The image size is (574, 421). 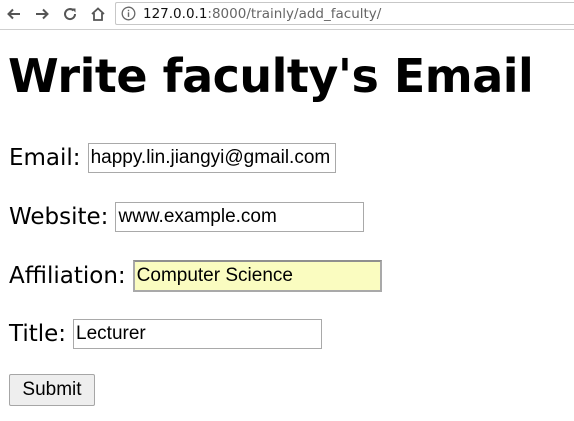 I want to click on forward-arrow-icon, so click(x=42, y=14).